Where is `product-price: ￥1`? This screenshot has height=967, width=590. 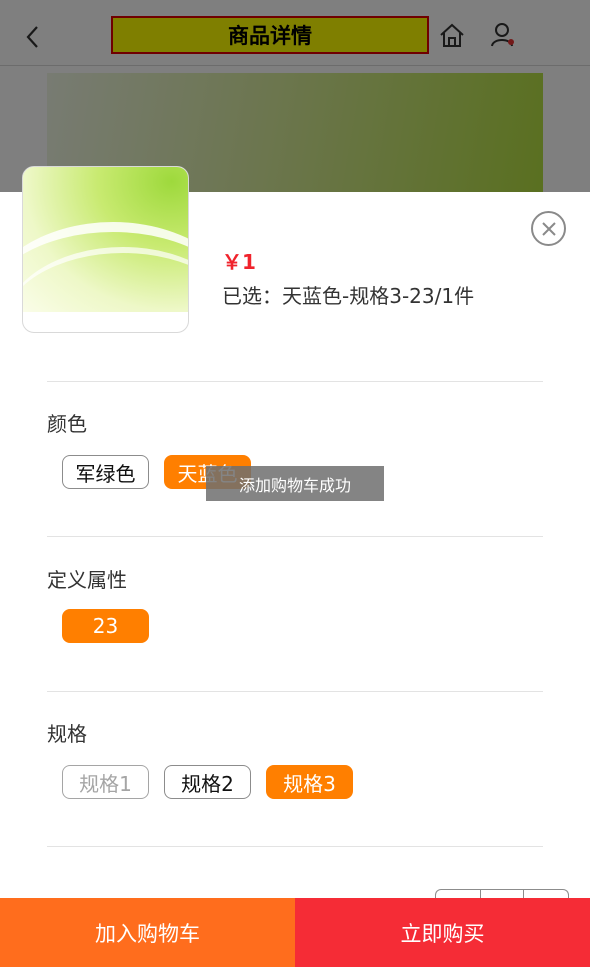
product-price: ￥1 is located at coordinates (239, 262).